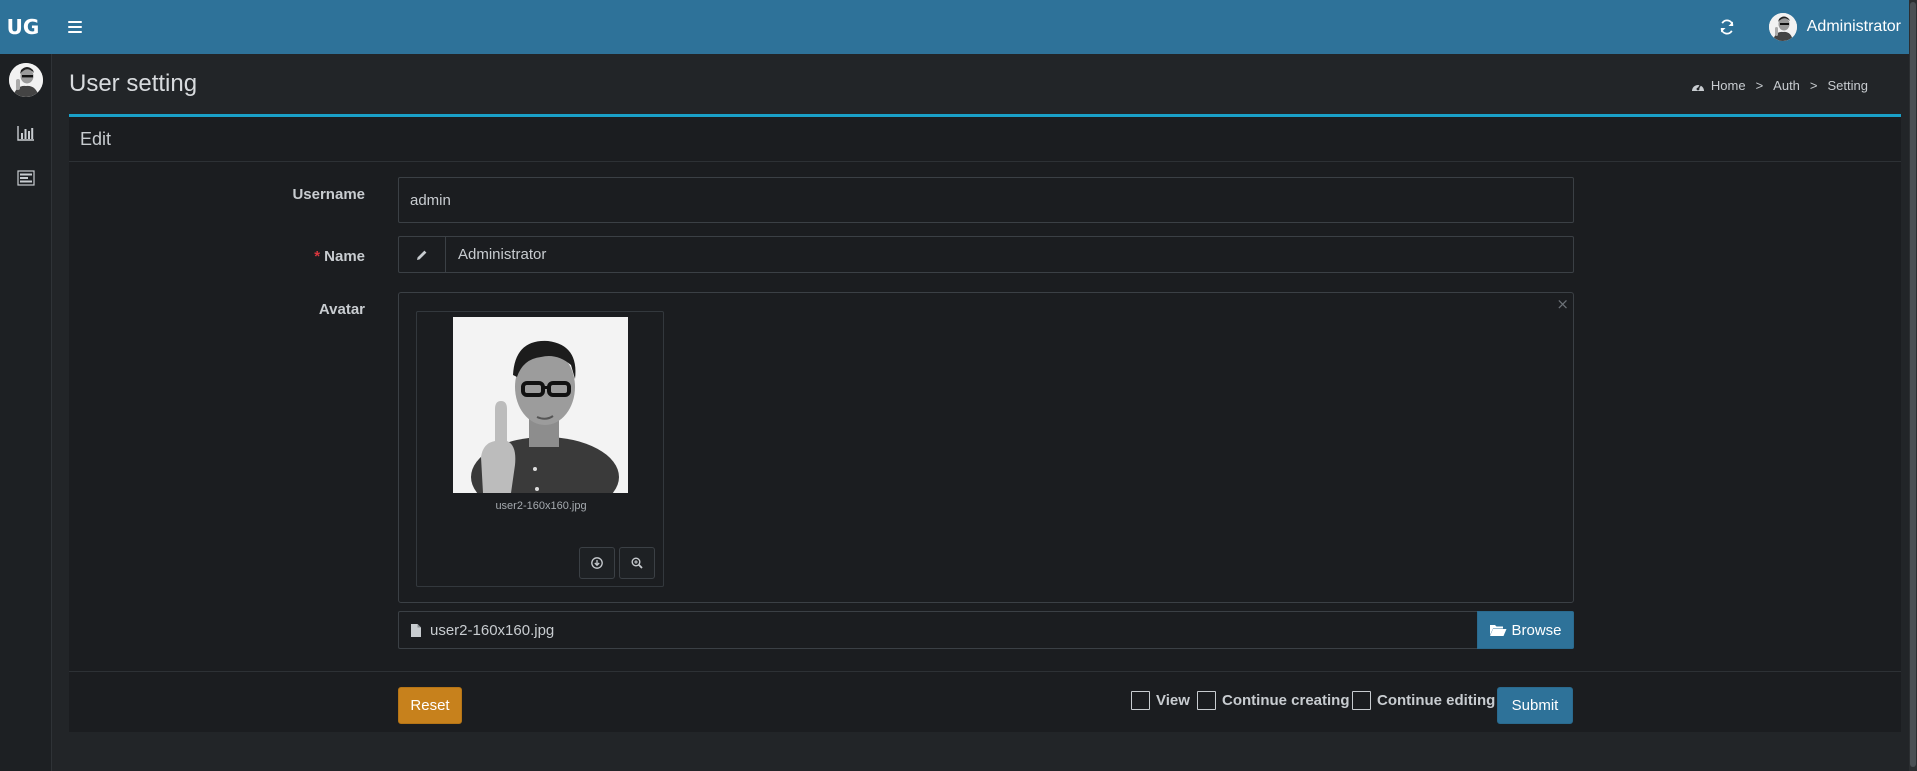 Image resolution: width=1917 pixels, height=771 pixels. I want to click on name-field: Administrator, so click(1009, 254).